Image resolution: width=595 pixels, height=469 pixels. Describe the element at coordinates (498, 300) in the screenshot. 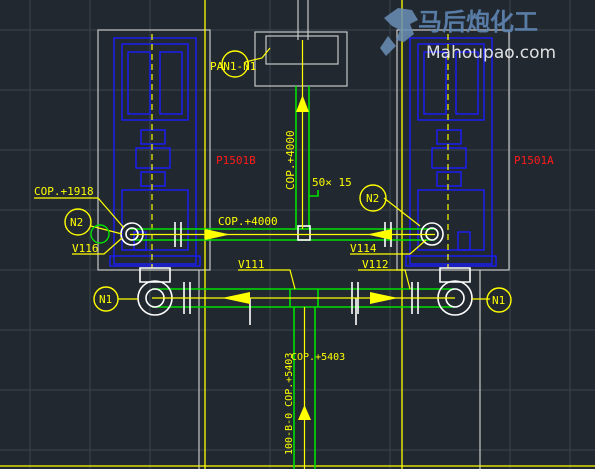

I see `label-n1-right: N1` at that location.